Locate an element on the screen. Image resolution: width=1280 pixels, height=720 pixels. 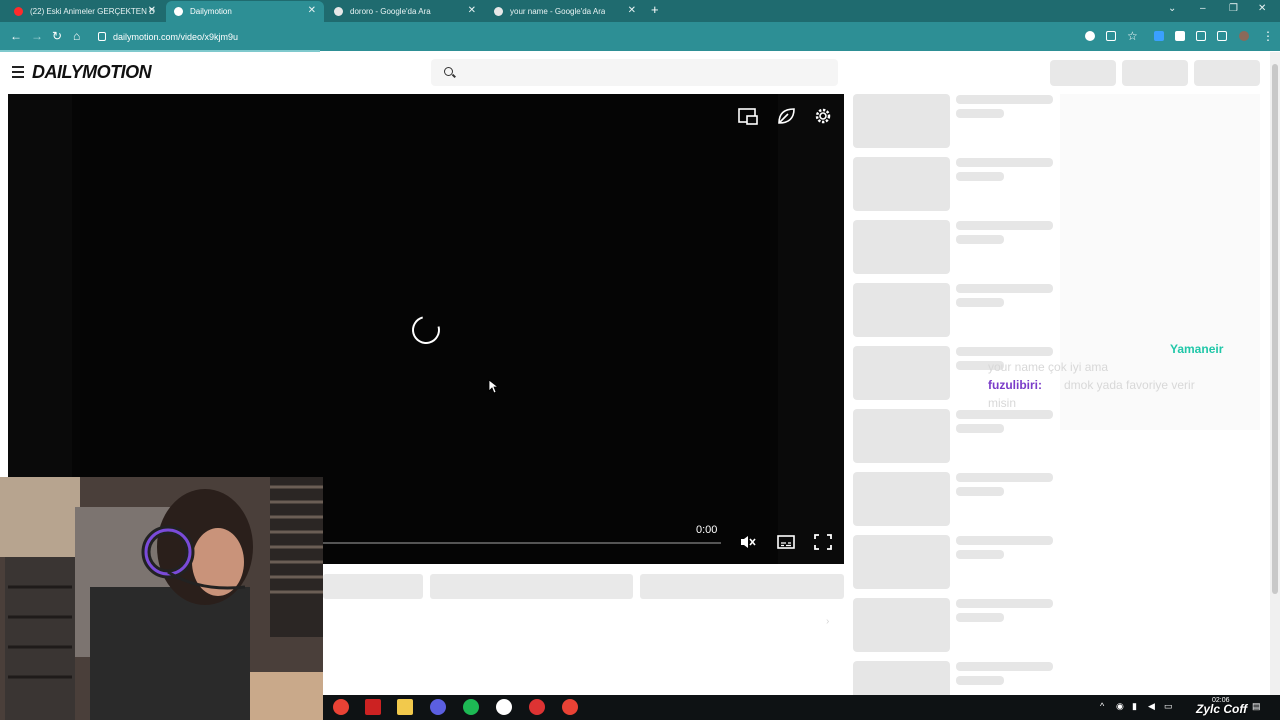
chat-username: fuzulibiri: is located at coordinates (1015, 385).